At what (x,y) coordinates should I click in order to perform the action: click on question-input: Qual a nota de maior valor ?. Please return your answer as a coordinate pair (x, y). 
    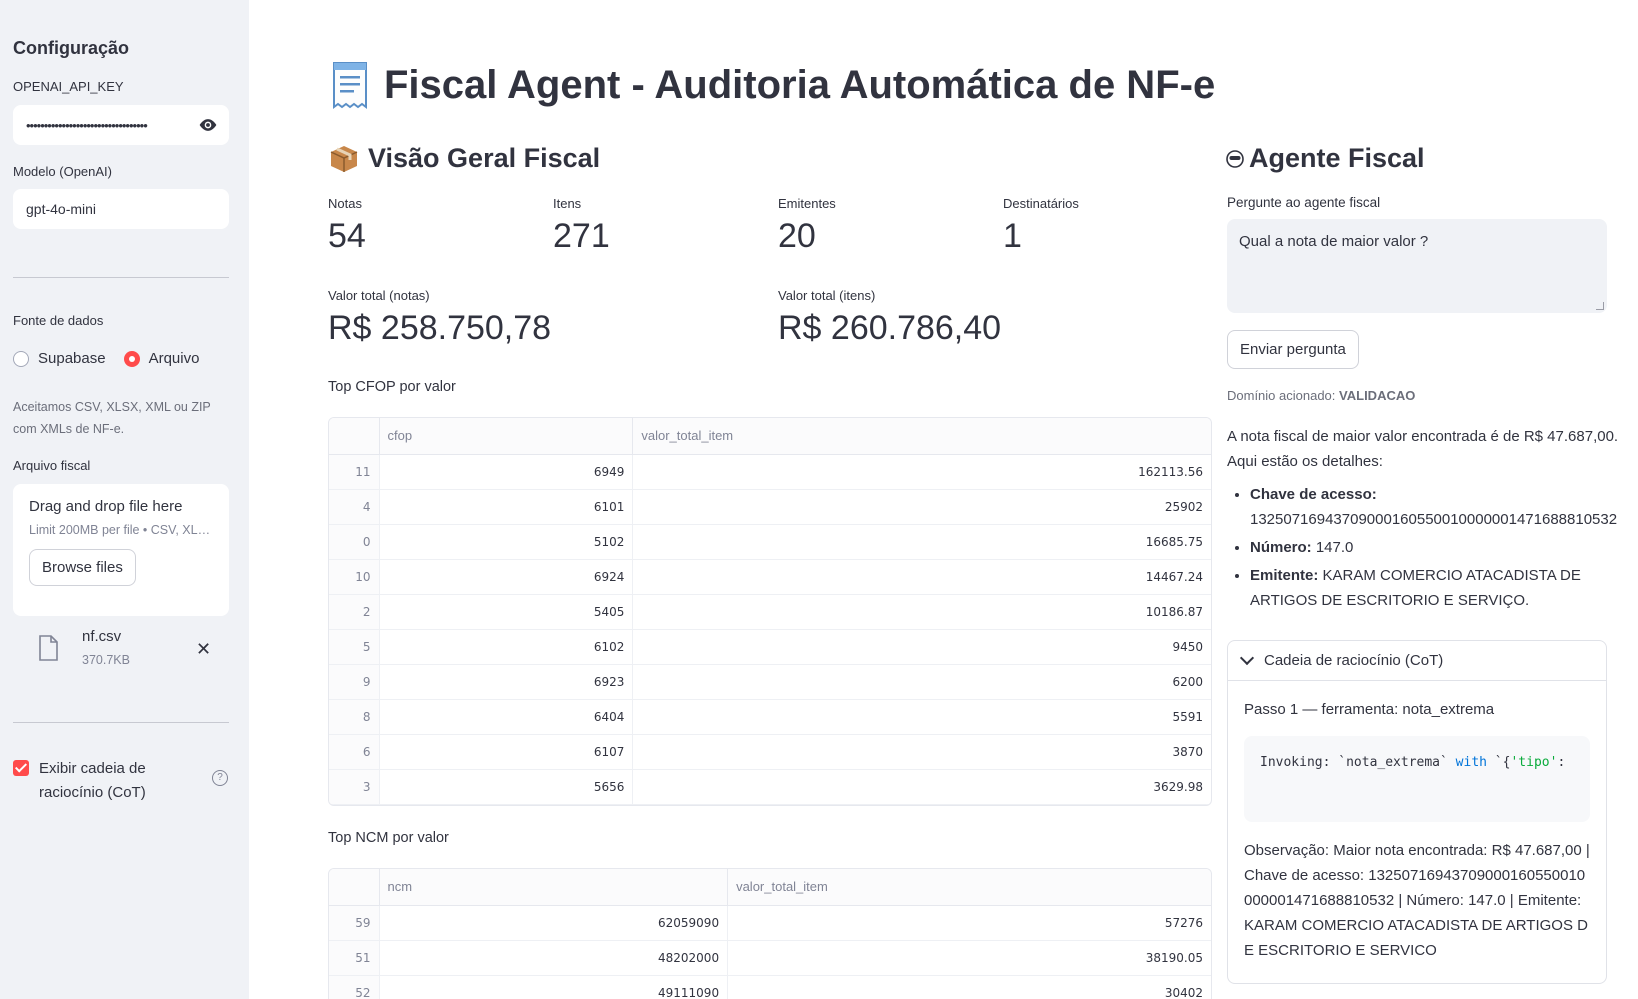
    Looking at the image, I should click on (1417, 266).